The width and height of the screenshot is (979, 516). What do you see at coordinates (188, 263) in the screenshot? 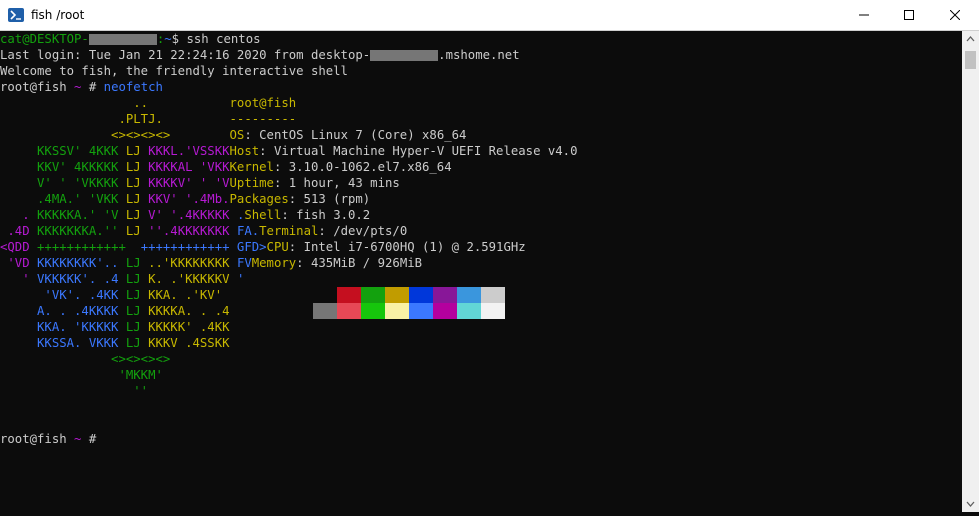
I see `logo-text: ..'KKKKKKKK` at bounding box center [188, 263].